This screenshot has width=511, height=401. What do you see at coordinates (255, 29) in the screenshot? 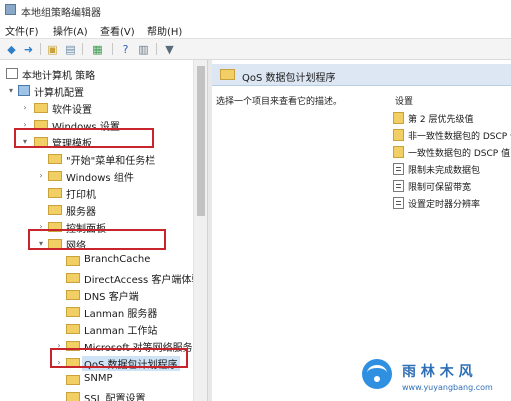
I see `menu-bar: 文件(F) 操作(A) 查看(V) 帮助(H)` at bounding box center [255, 29].